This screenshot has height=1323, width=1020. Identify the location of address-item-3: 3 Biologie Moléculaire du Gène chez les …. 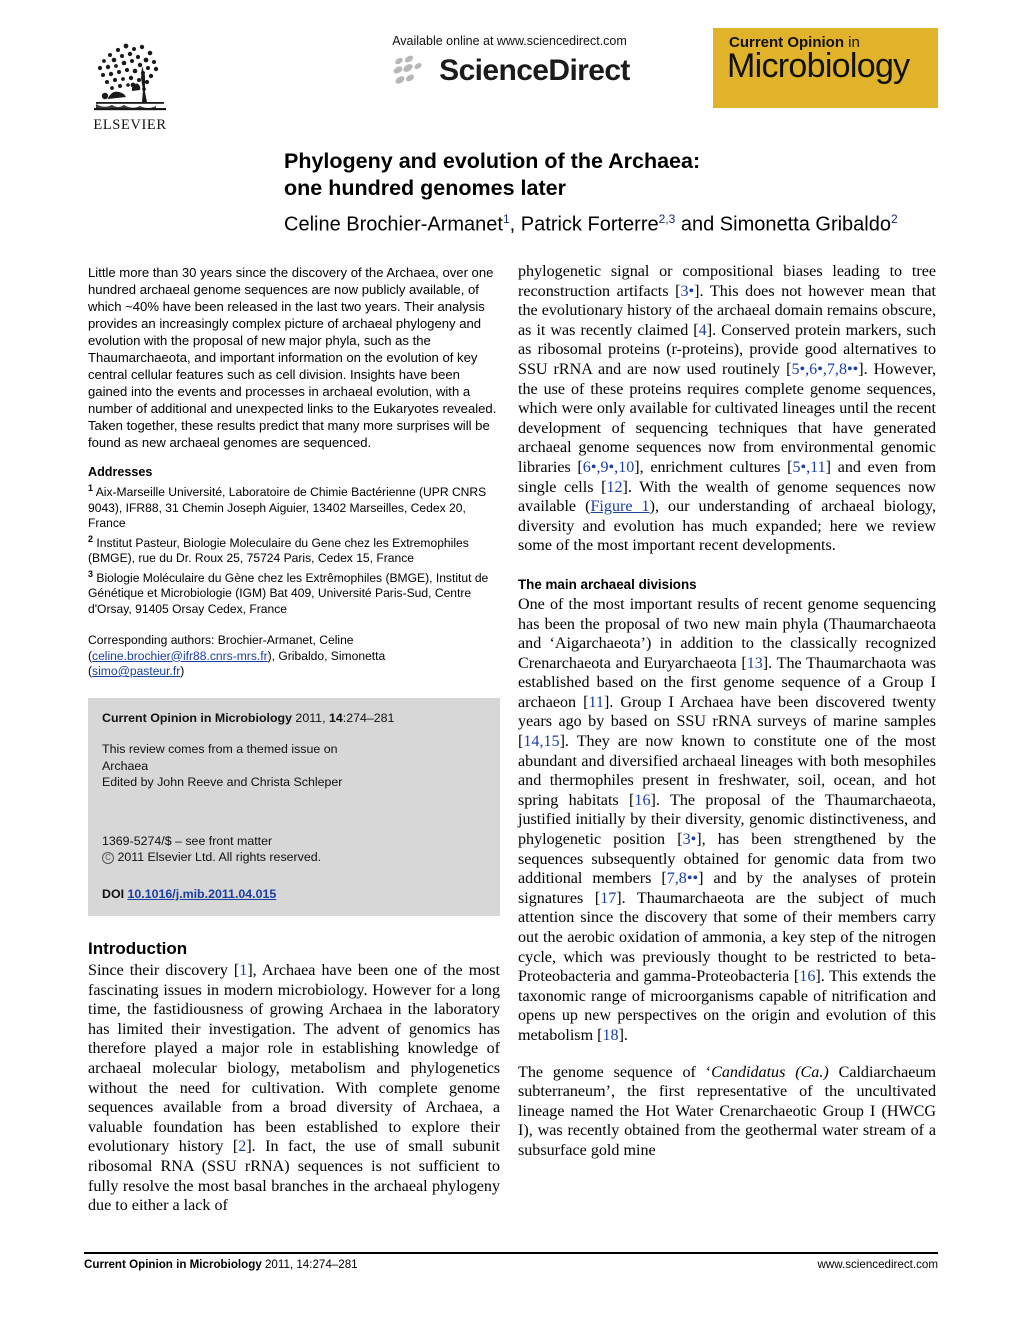
(294, 592).